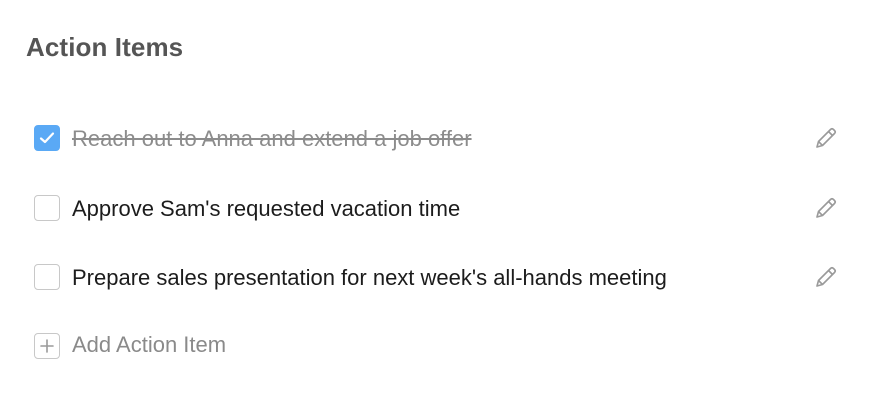  I want to click on add-action-item-button: Add Action Item, so click(164, 345).